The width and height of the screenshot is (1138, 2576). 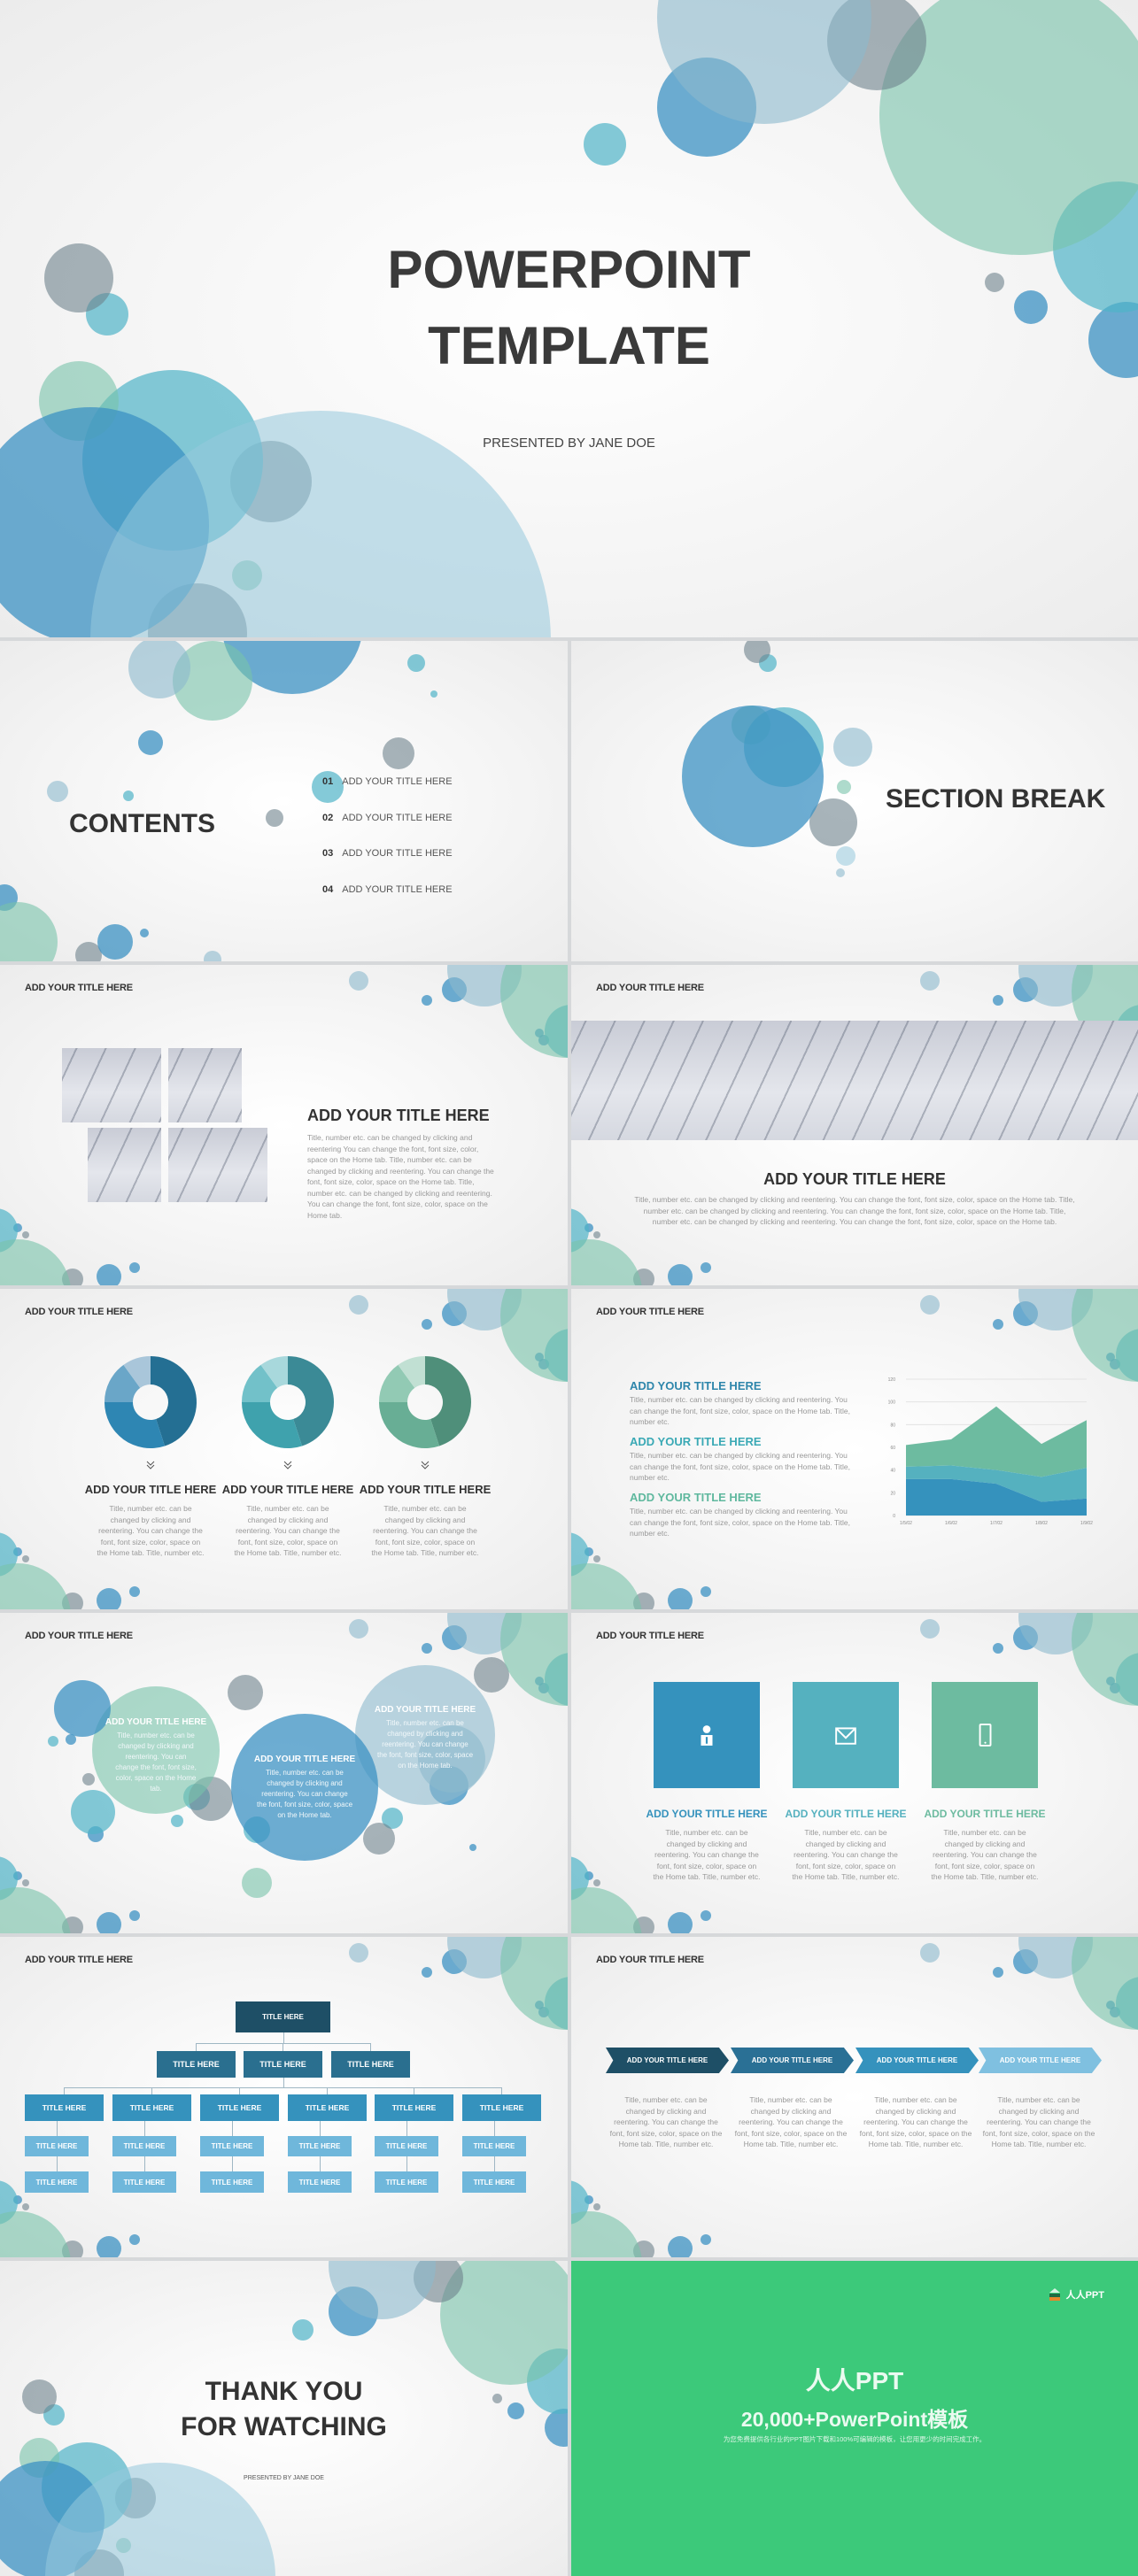 I want to click on cover-title-line1: POWERPOINT, so click(x=569, y=269).